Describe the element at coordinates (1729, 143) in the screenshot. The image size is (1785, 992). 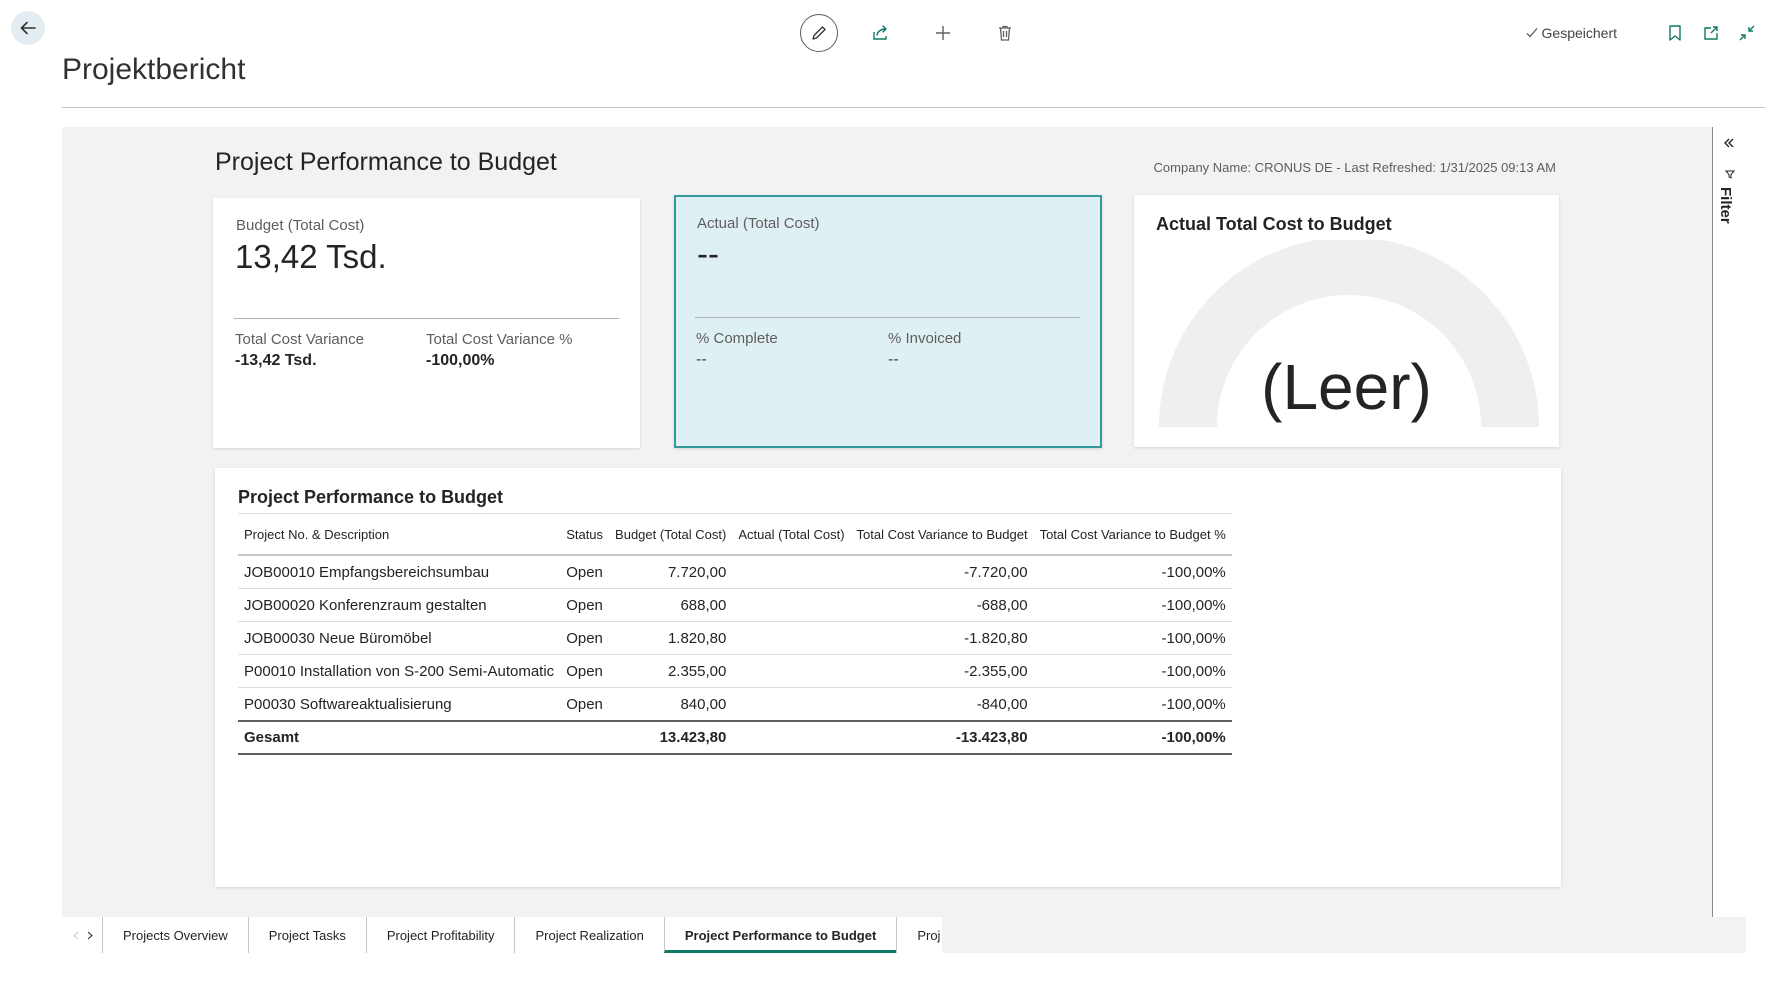
I see `chevron-double-left-icon` at that location.